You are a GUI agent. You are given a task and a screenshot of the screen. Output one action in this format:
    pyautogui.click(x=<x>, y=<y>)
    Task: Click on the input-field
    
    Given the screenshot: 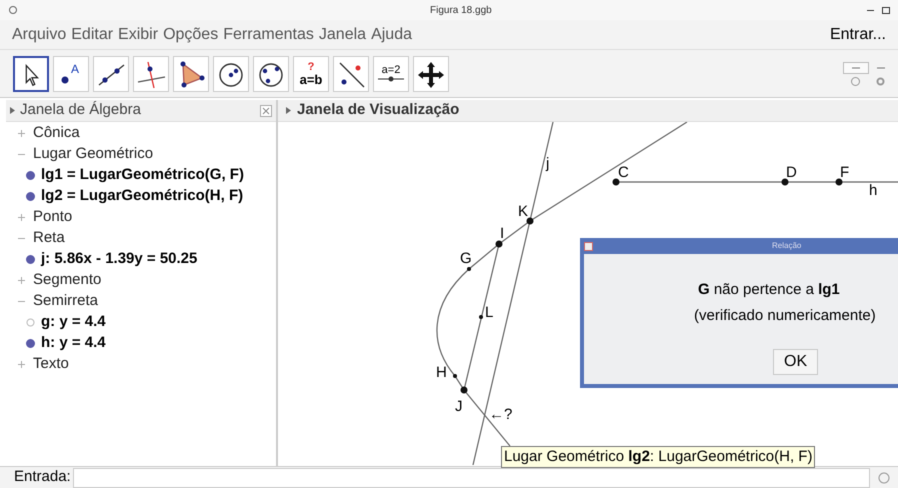 What is the action you would take?
    pyautogui.click(x=471, y=478)
    